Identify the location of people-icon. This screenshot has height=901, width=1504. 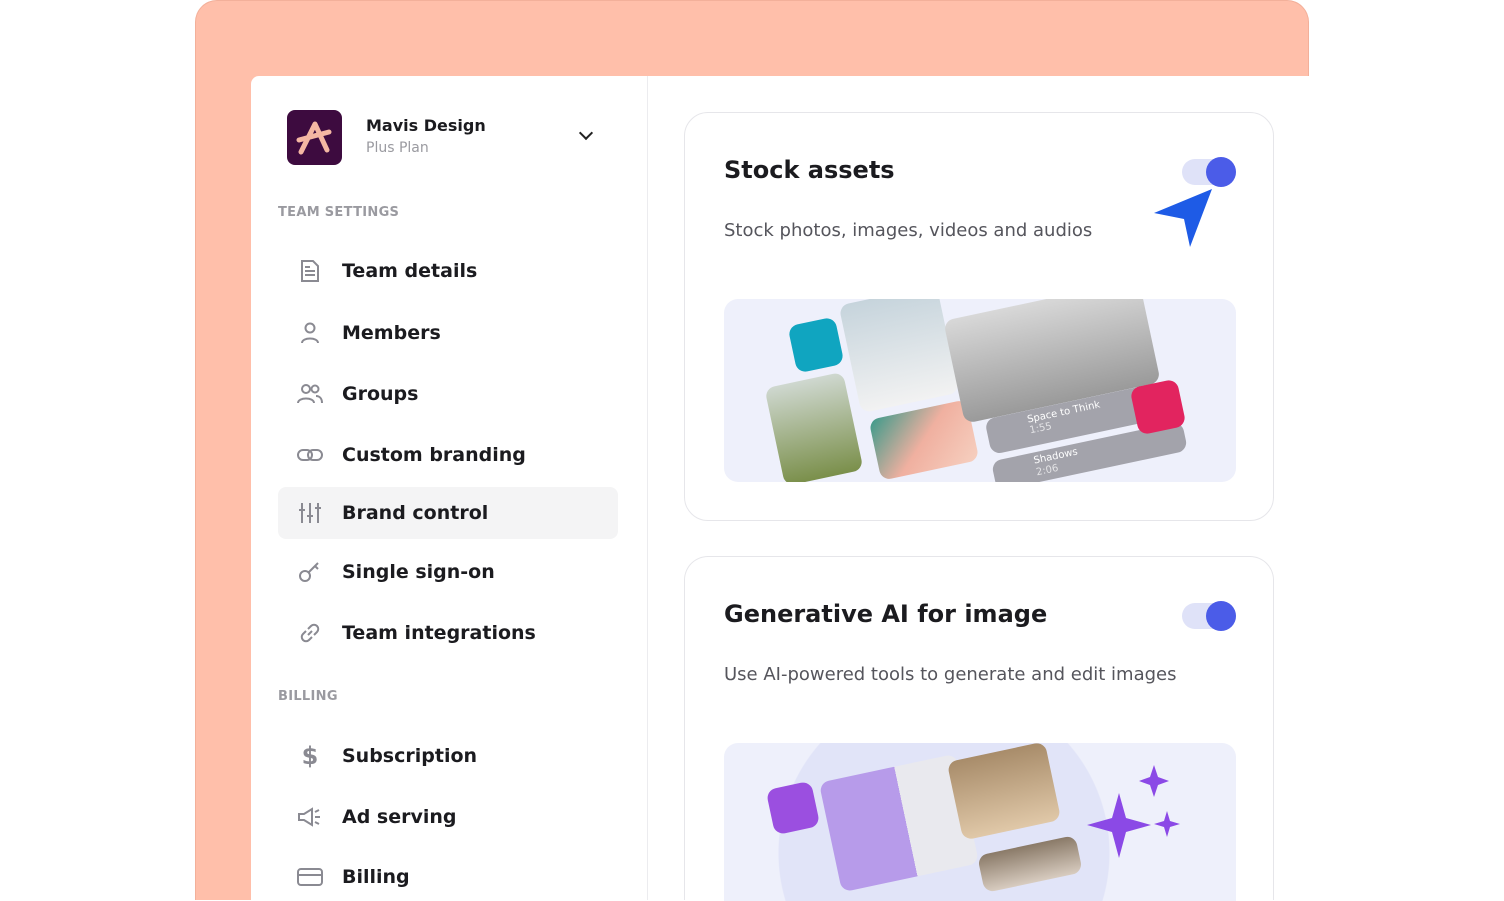
(310, 394).